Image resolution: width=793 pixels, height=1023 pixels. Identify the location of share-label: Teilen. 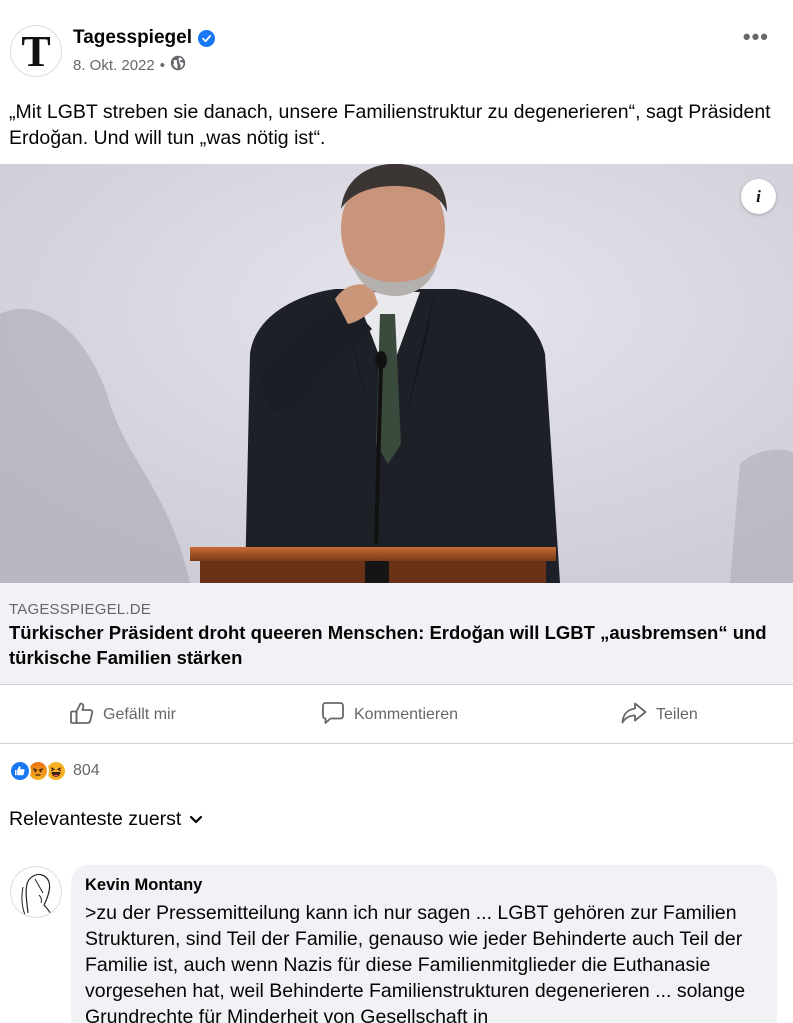
(677, 714).